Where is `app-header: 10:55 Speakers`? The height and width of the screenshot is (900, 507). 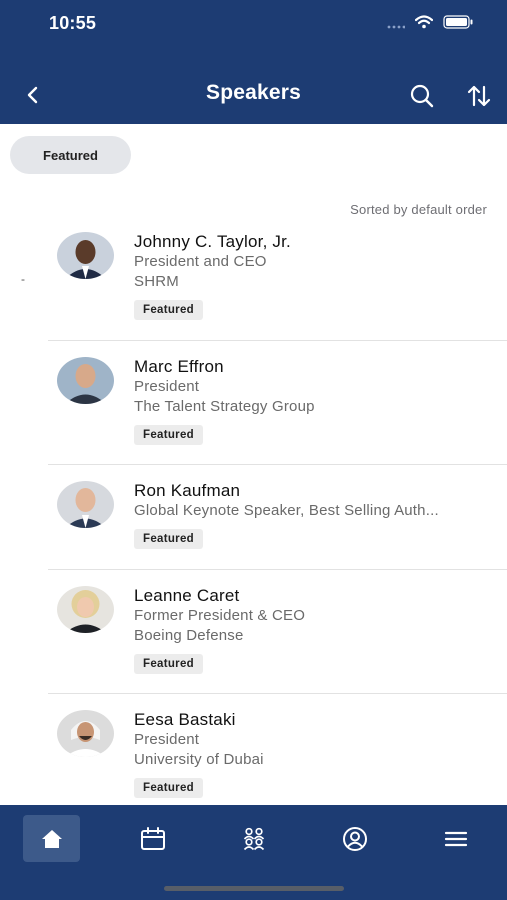
app-header: 10:55 Speakers is located at coordinates (253, 62).